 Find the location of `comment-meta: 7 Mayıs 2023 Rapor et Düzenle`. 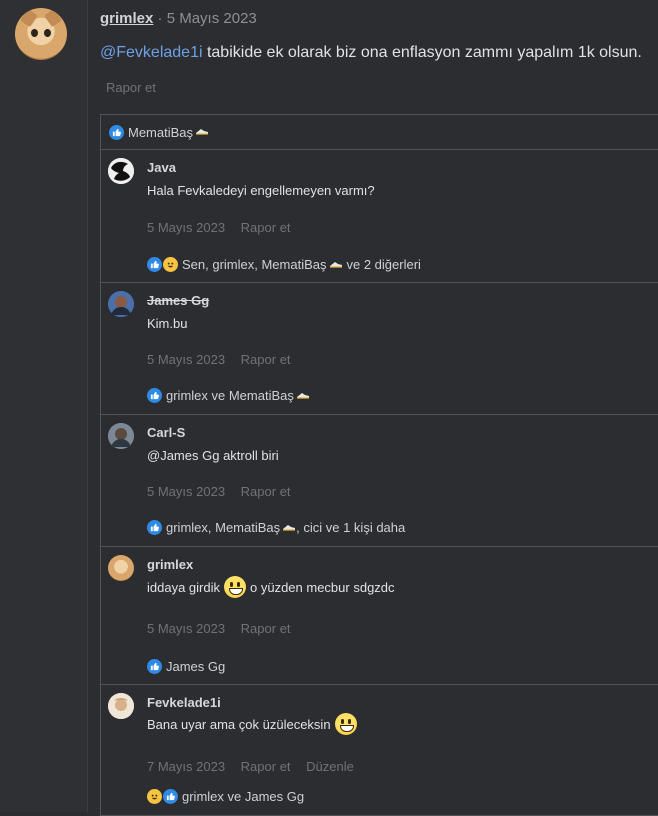

comment-meta: 7 Mayıs 2023 Rapor et Düzenle is located at coordinates (256, 766).